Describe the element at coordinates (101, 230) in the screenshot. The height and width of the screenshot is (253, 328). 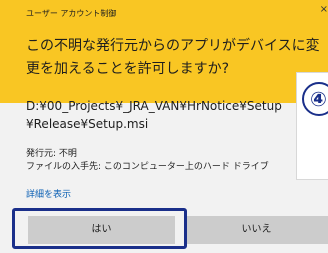
I see `yes-button: はい` at that location.